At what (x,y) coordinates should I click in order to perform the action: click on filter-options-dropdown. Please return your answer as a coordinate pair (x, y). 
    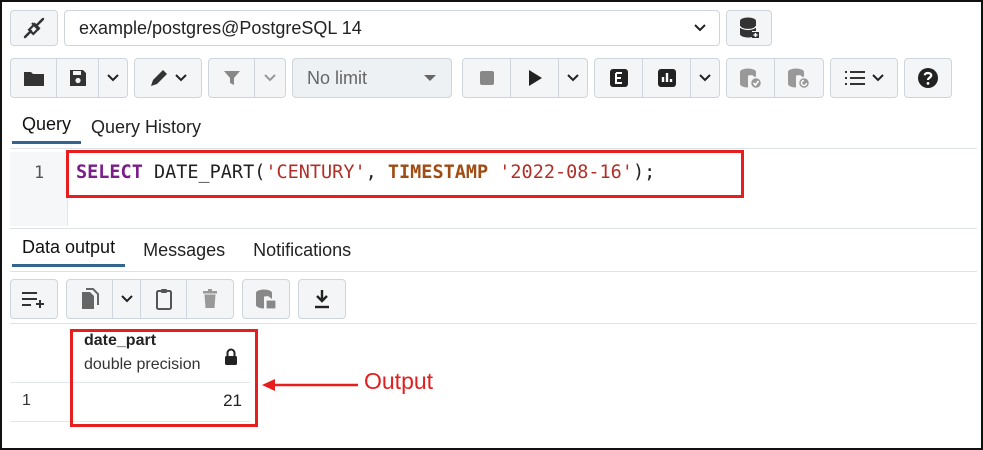
    Looking at the image, I should click on (270, 78).